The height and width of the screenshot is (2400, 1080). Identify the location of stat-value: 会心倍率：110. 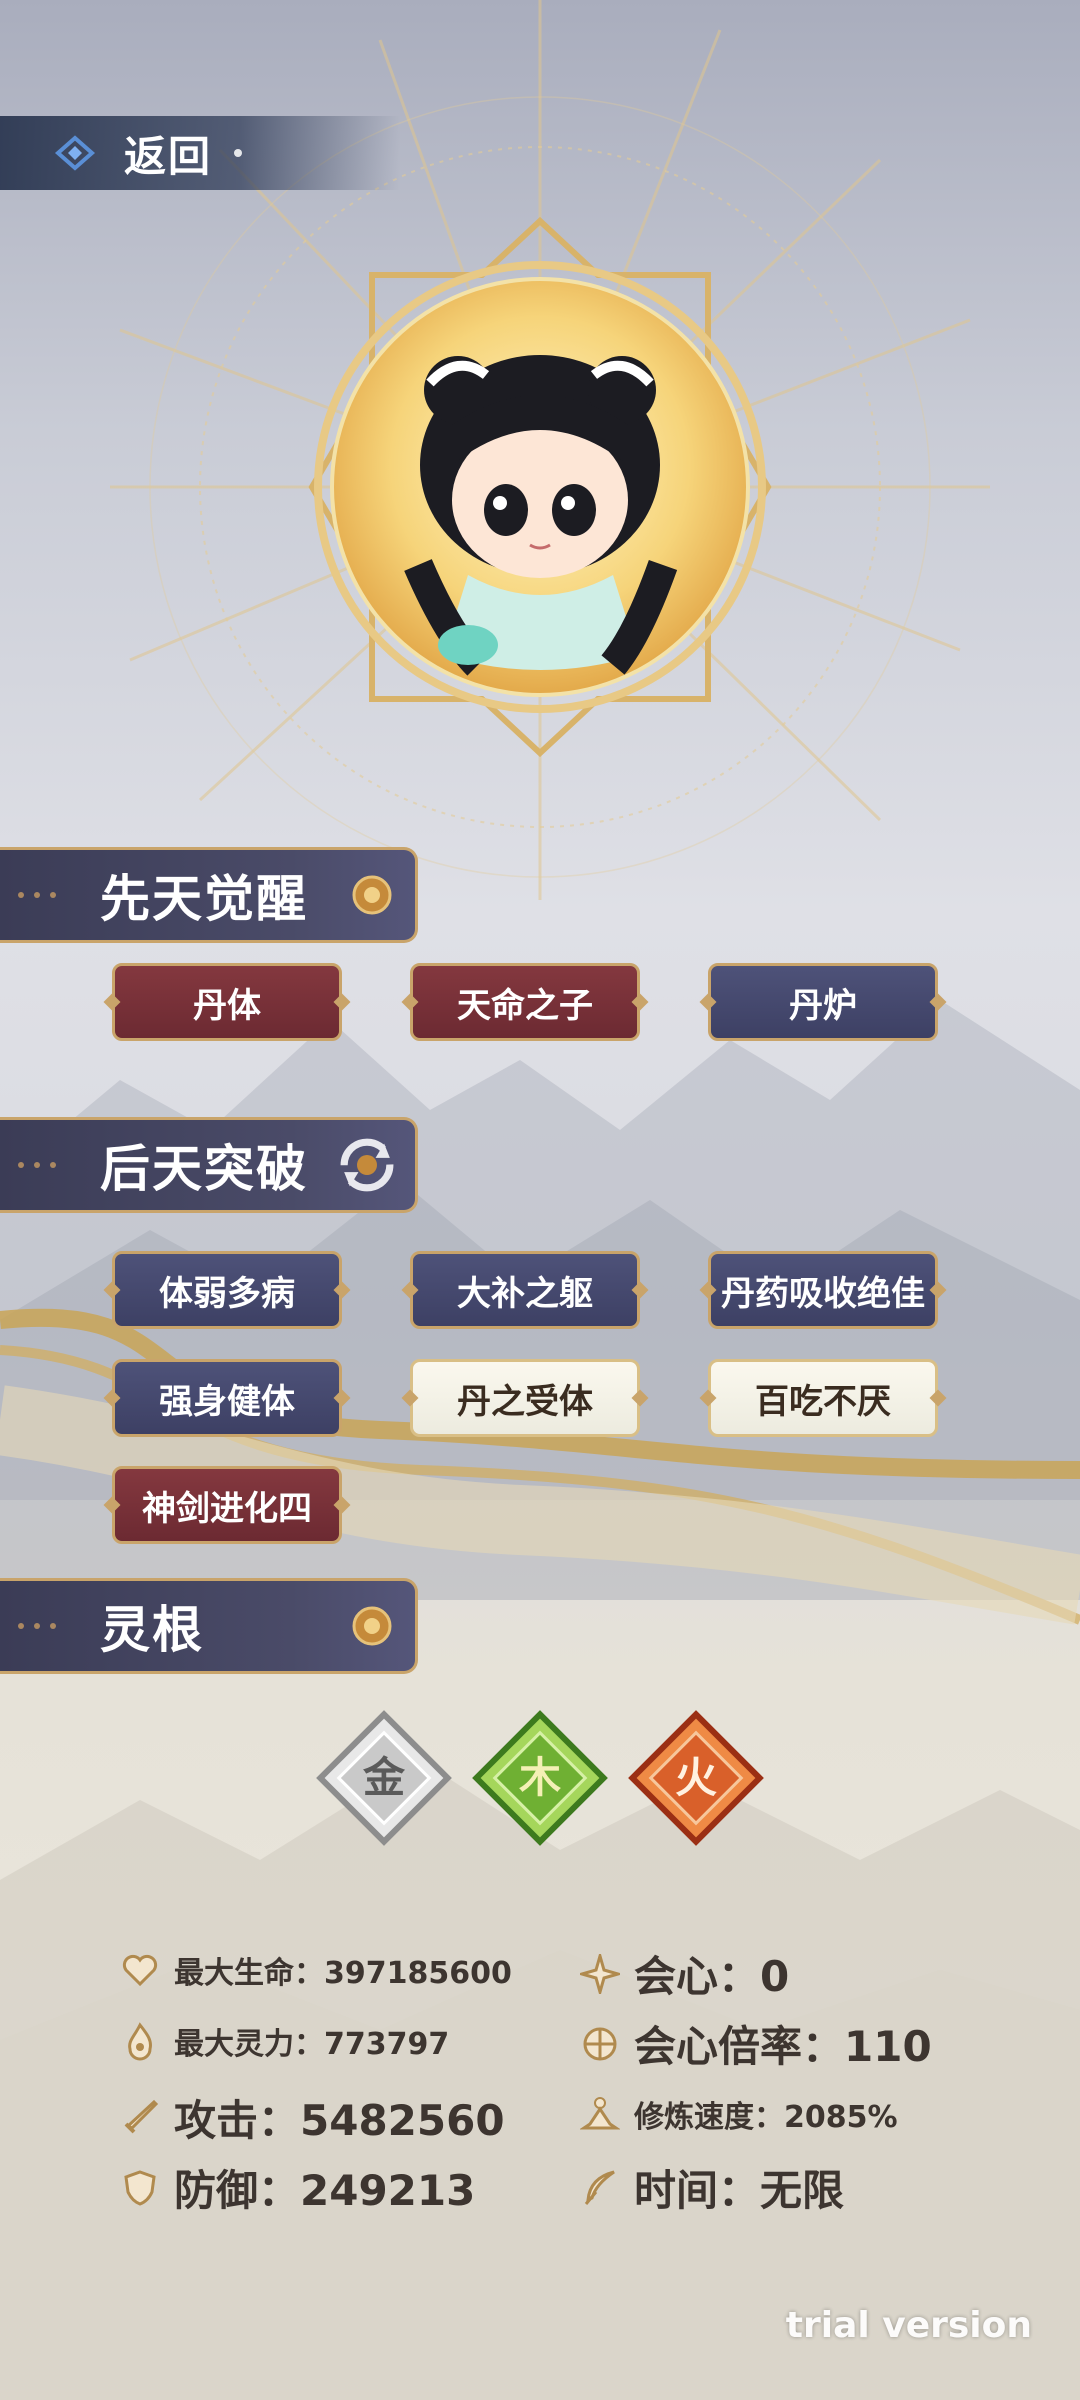
(783, 2046).